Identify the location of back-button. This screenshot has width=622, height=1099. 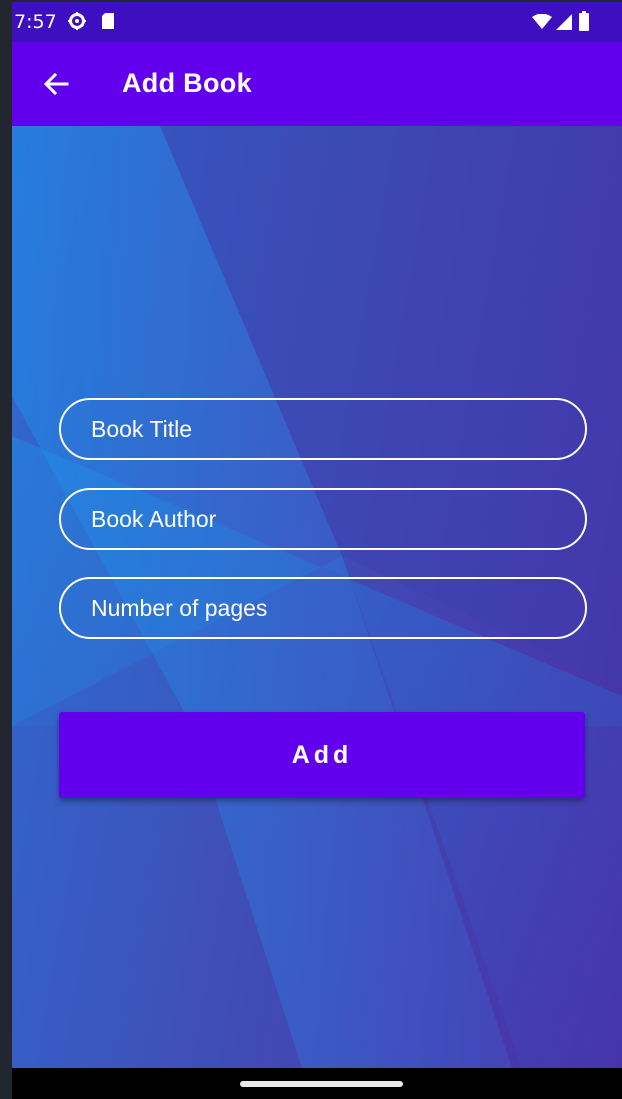
(56, 86).